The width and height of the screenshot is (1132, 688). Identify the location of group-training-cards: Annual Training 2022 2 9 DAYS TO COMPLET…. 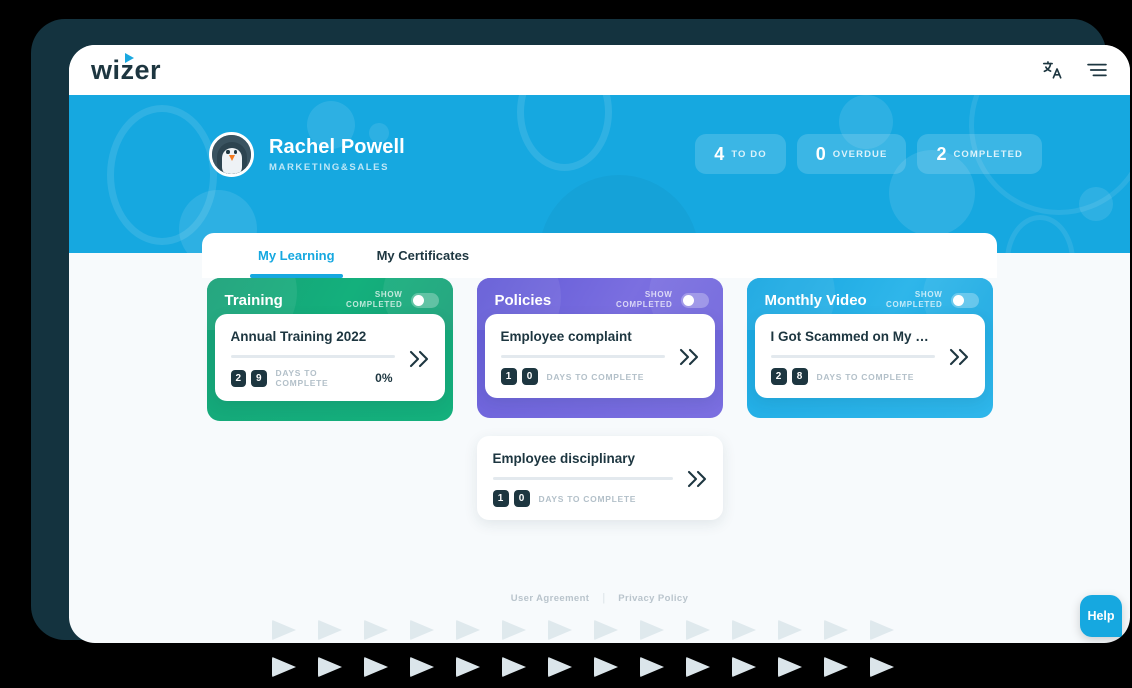
(330, 357).